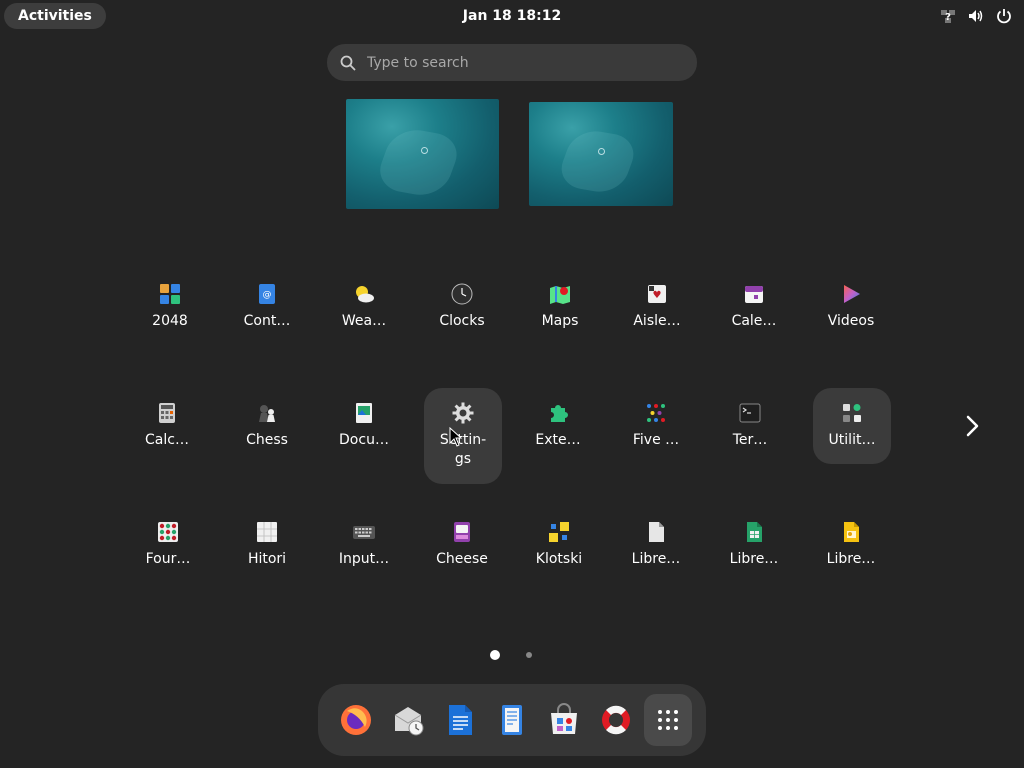 The height and width of the screenshot is (768, 1024). I want to click on klotski-icon, so click(559, 532).